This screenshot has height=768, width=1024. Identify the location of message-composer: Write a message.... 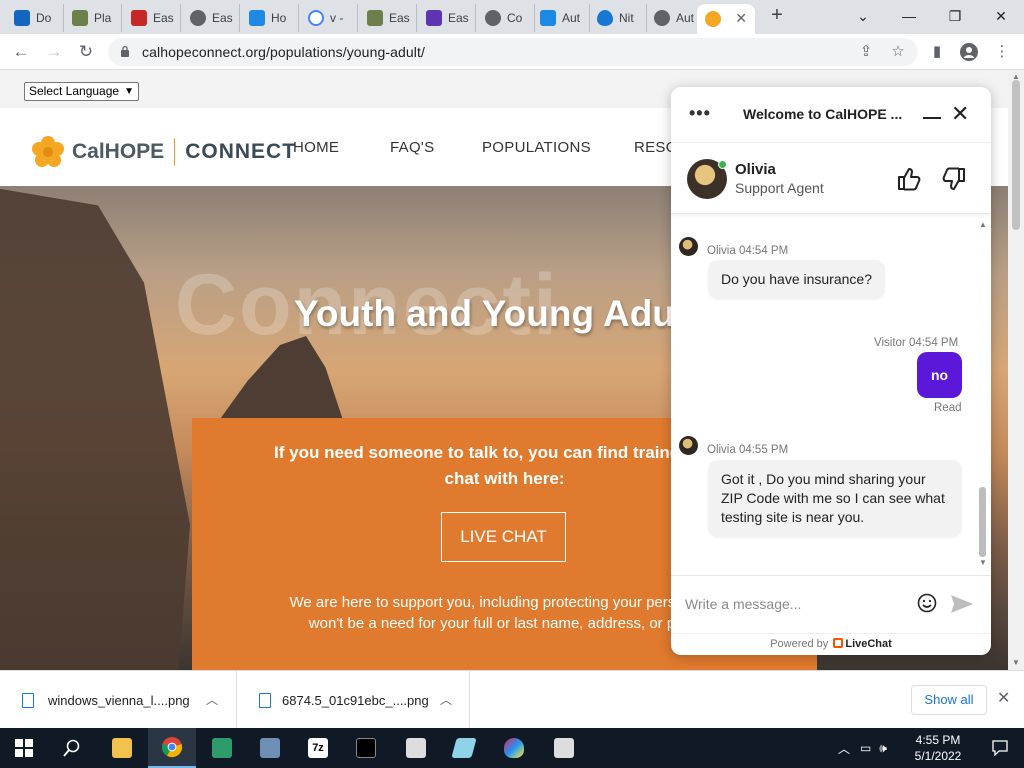
(831, 604).